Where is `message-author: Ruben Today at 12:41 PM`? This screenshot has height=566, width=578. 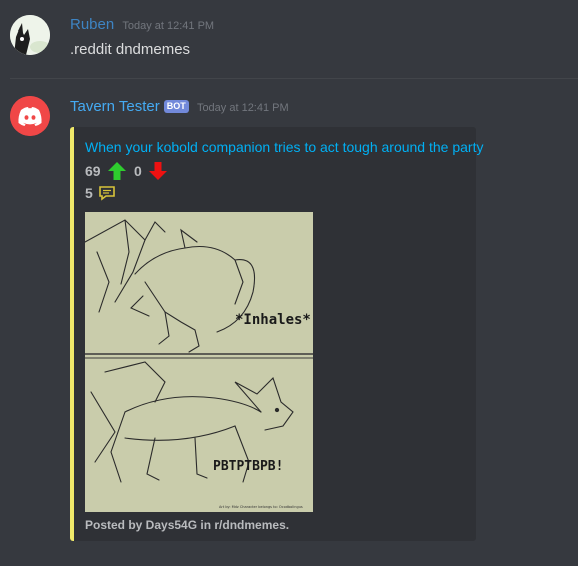
message-author: Ruben Today at 12:41 PM is located at coordinates (142, 24).